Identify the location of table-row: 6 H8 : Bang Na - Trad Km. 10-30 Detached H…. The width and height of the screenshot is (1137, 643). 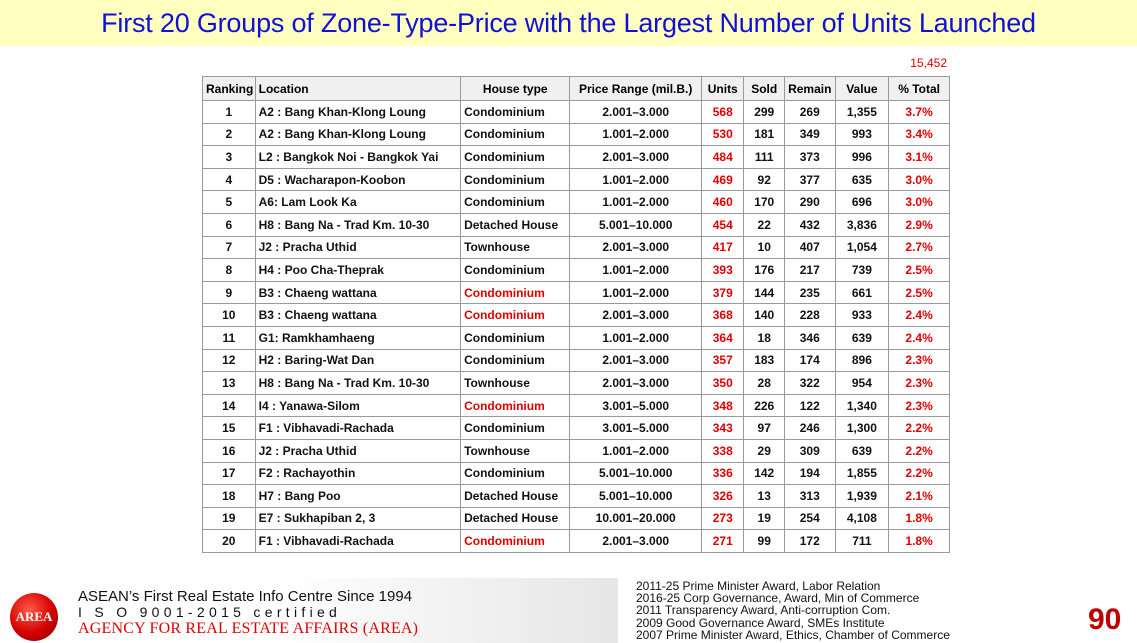
(576, 224).